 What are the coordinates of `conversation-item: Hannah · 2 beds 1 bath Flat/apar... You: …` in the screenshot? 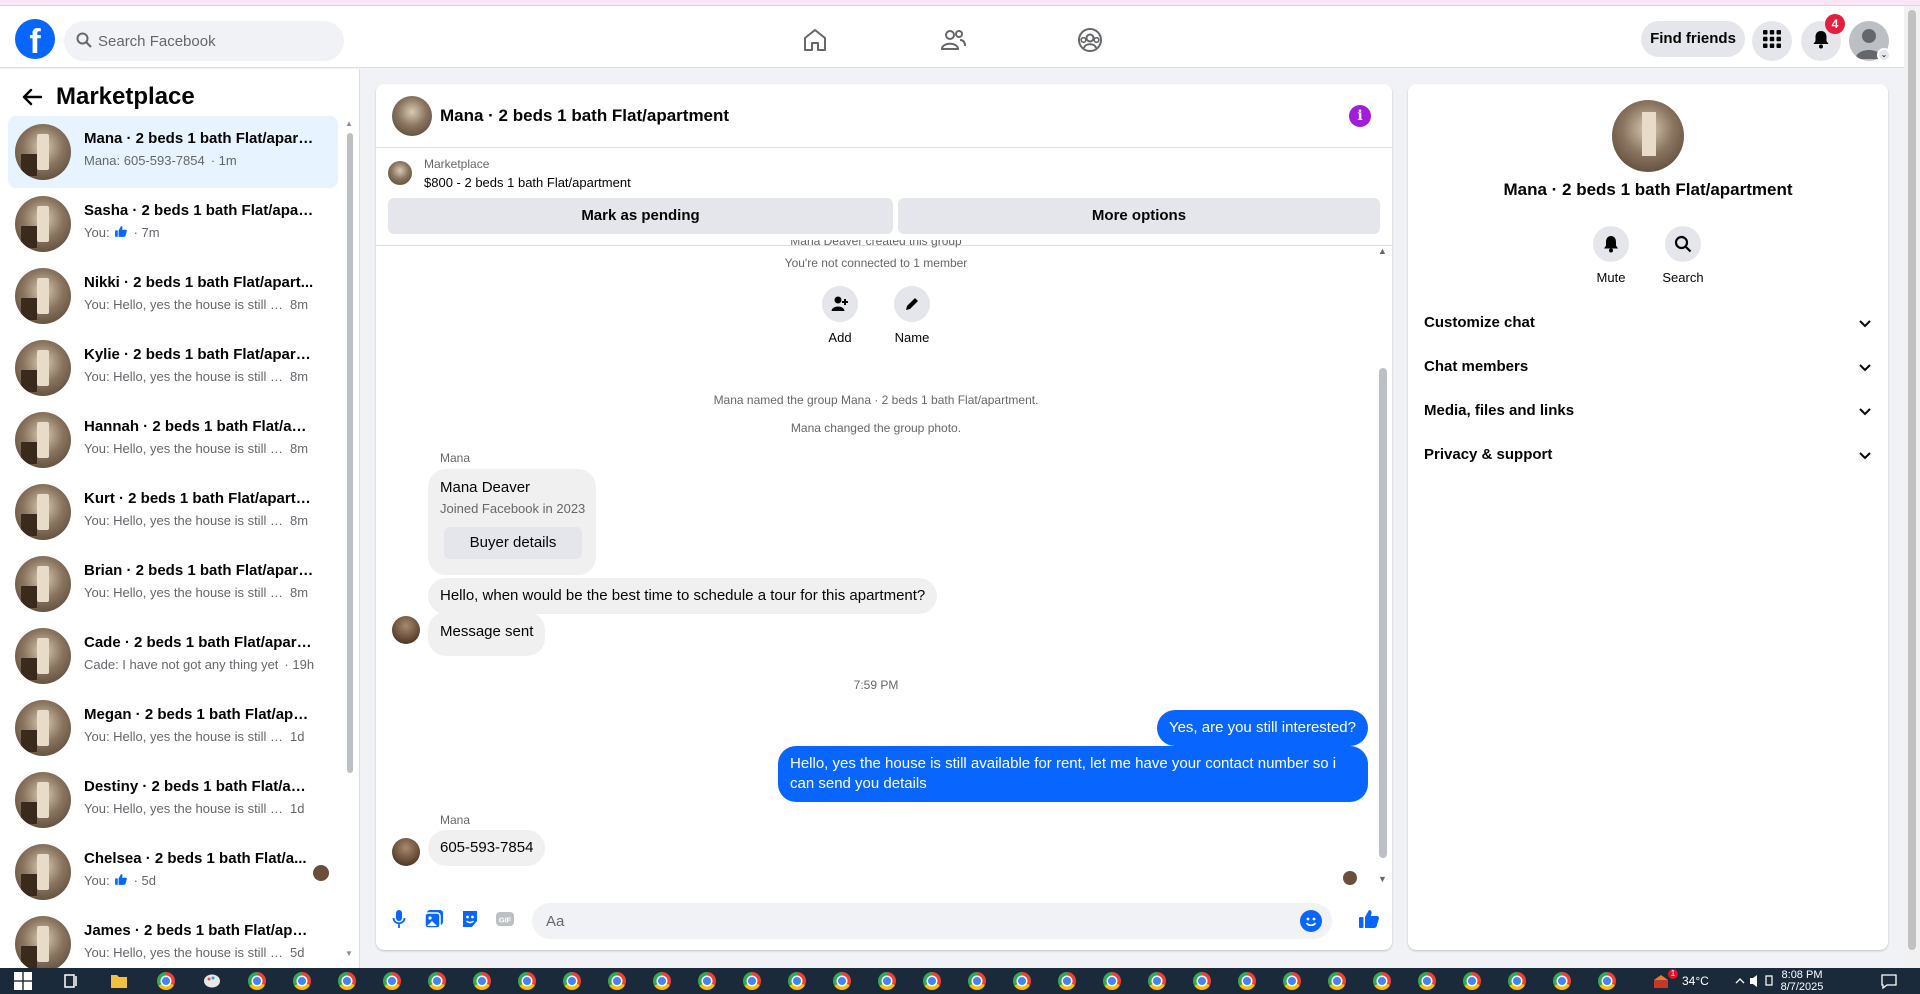 It's located at (173, 440).